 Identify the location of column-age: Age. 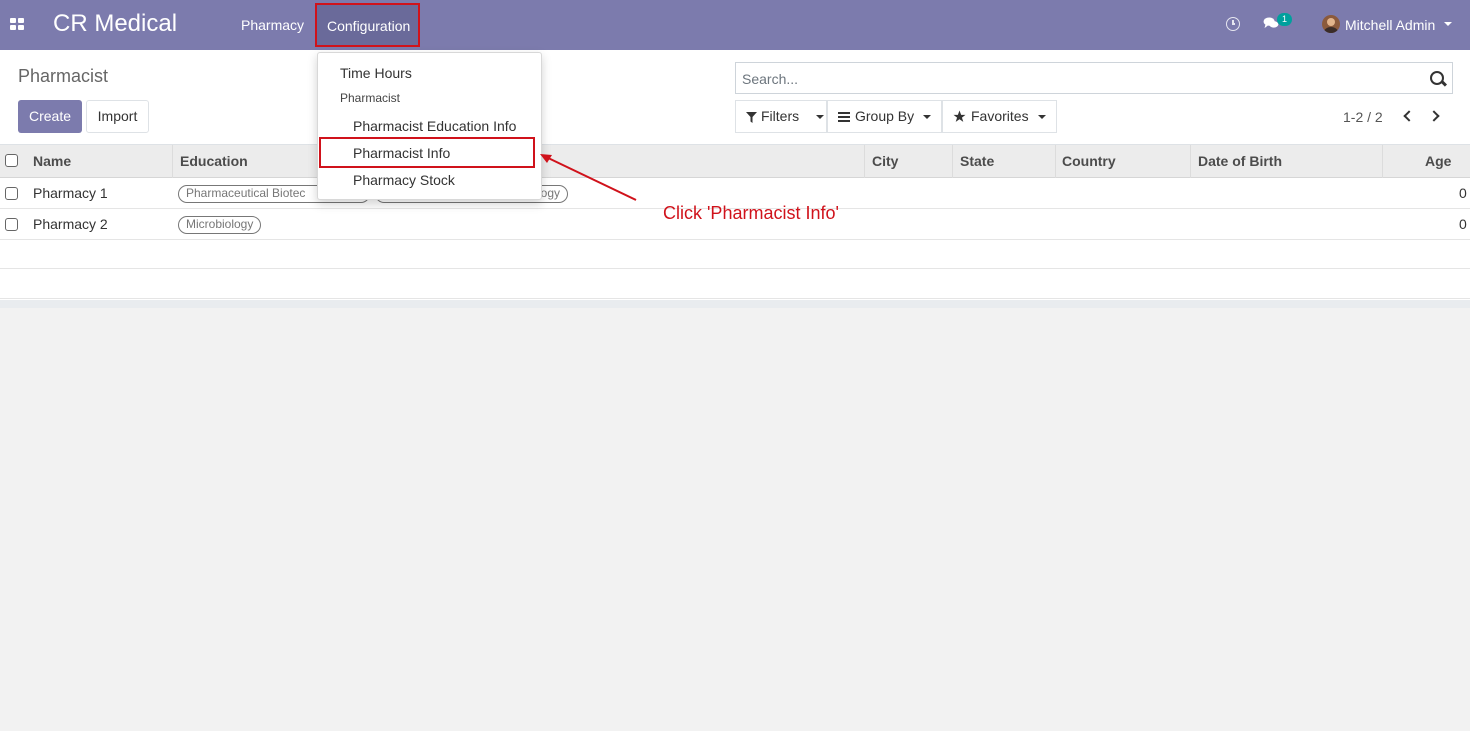
(1438, 161).